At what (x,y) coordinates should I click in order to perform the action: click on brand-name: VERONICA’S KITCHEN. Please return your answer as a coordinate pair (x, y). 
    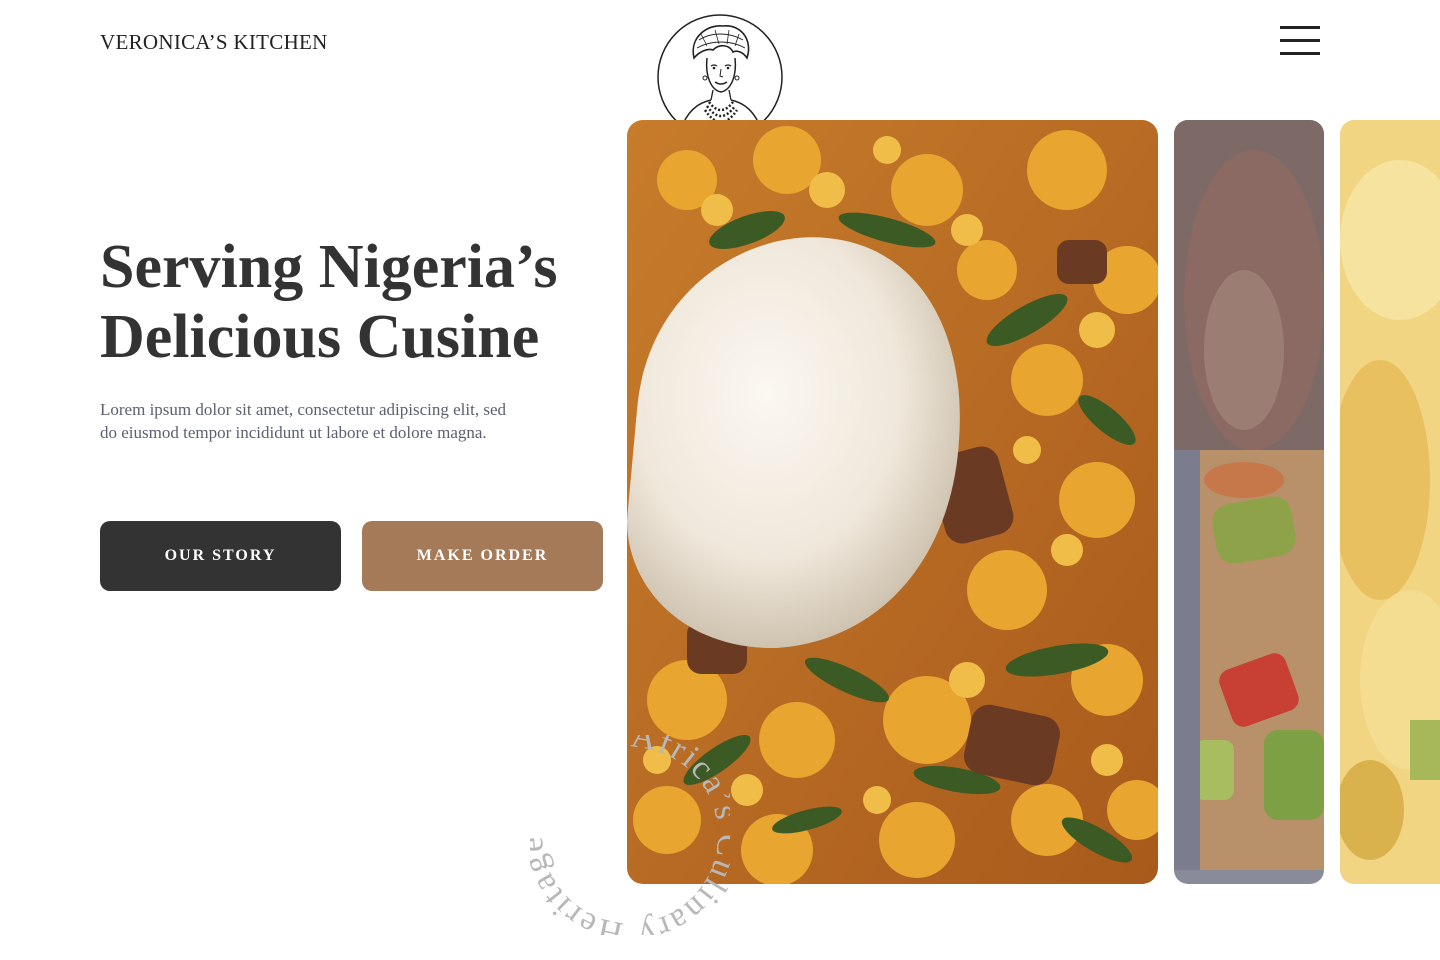
    Looking at the image, I should click on (214, 42).